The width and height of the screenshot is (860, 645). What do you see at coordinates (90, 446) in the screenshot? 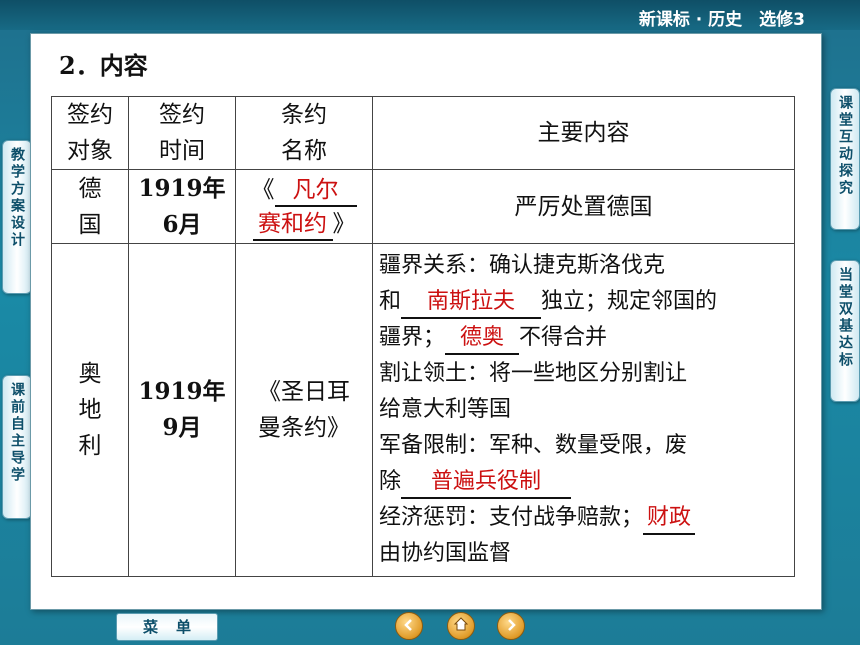
I see `row2-party-line3: 利` at bounding box center [90, 446].